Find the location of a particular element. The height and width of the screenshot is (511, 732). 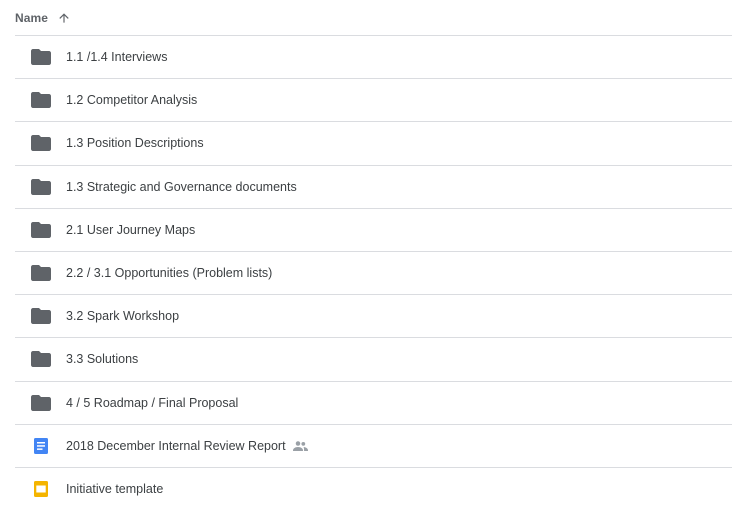

file-name: 3.2 Spark Workshop is located at coordinates (123, 316).